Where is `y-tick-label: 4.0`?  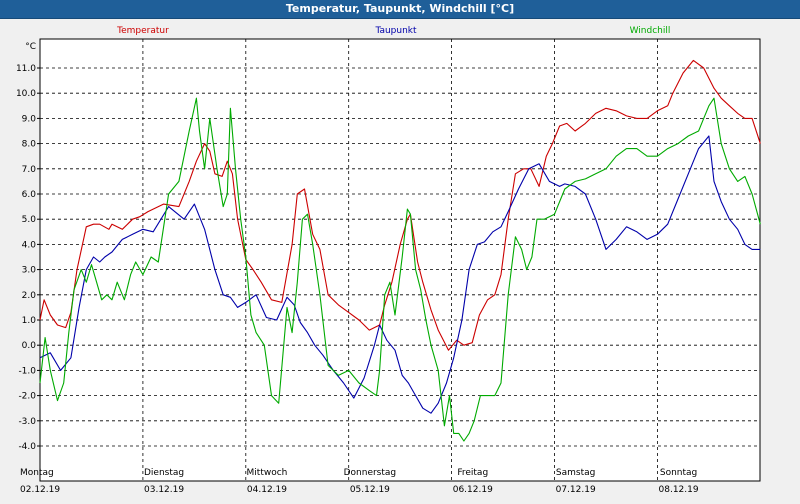
y-tick-label: 4.0 is located at coordinates (29, 245).